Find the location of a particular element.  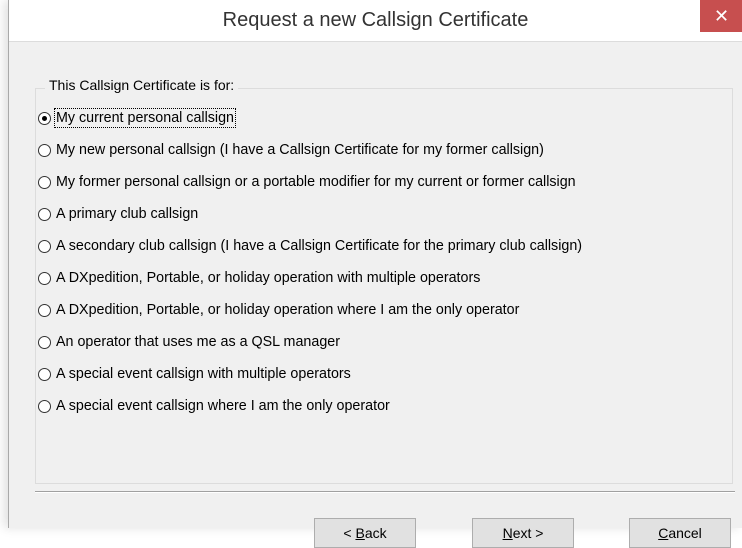

cancel-button-rest: ancel is located at coordinates (685, 533).